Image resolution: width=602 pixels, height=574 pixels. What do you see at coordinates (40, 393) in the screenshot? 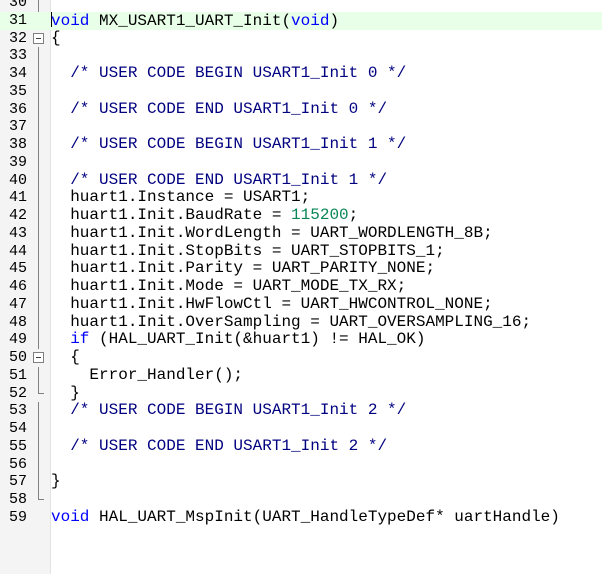
I see `fold-end-icon` at bounding box center [40, 393].